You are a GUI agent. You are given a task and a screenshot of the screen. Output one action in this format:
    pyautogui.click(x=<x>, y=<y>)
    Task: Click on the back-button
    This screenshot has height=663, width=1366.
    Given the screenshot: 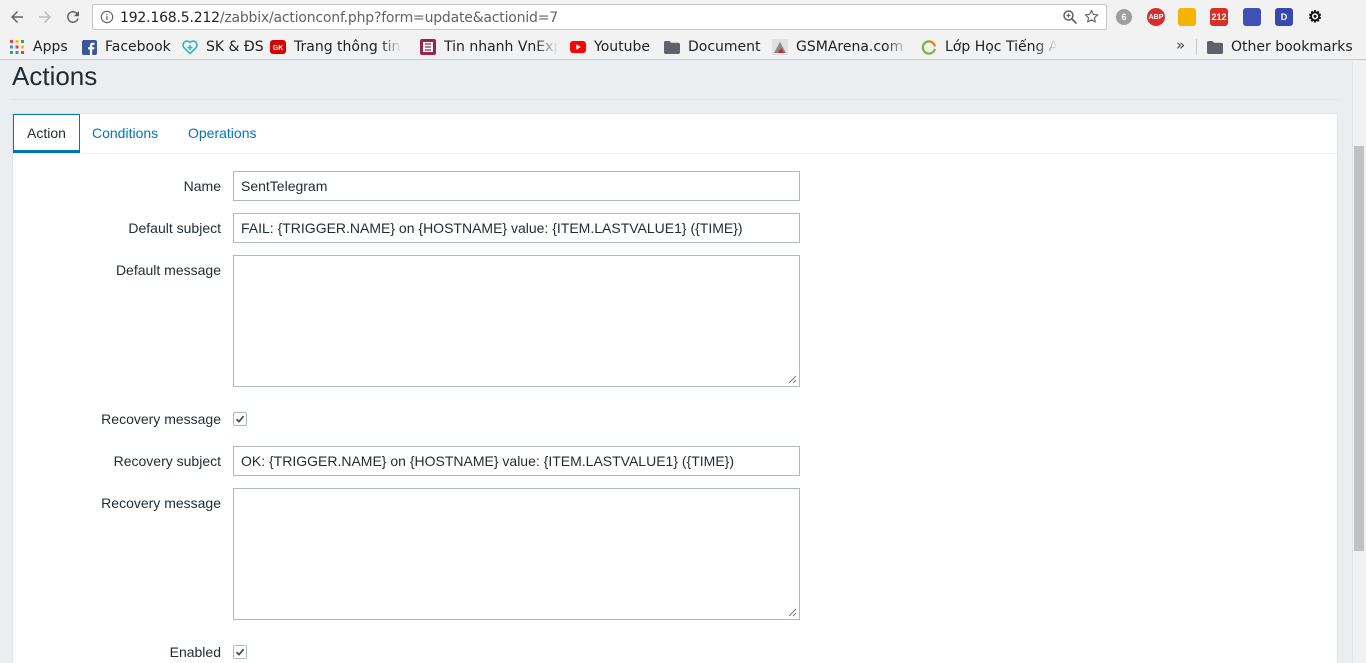 What is the action you would take?
    pyautogui.click(x=17, y=17)
    